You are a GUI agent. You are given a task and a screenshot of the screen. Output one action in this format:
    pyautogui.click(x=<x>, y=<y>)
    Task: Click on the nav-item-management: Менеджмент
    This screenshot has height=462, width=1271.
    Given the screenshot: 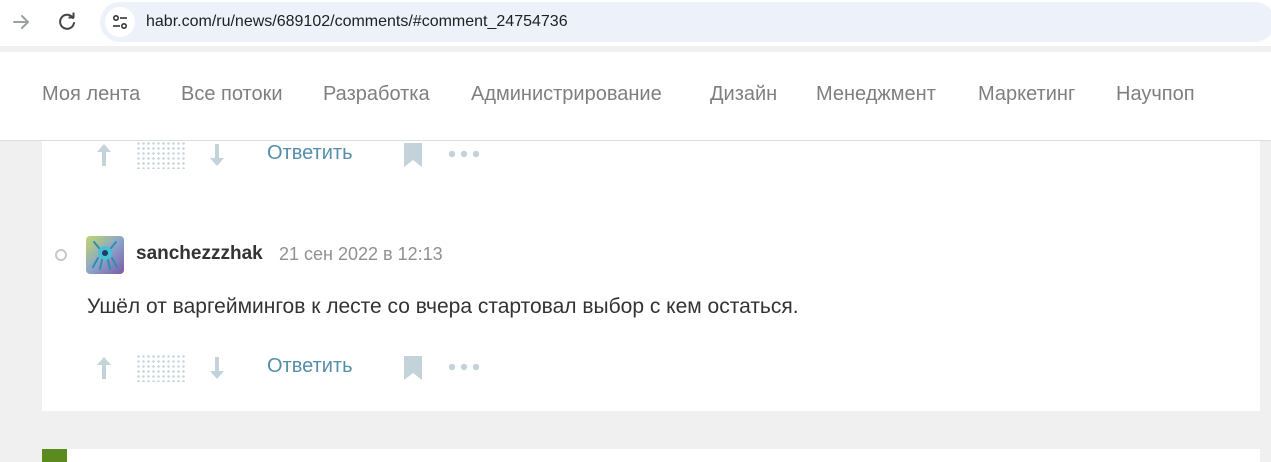 What is the action you would take?
    pyautogui.click(x=876, y=94)
    